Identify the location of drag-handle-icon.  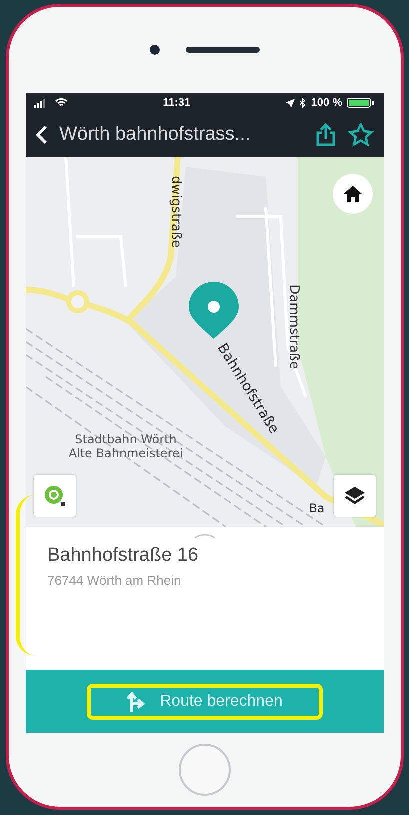
(205, 536).